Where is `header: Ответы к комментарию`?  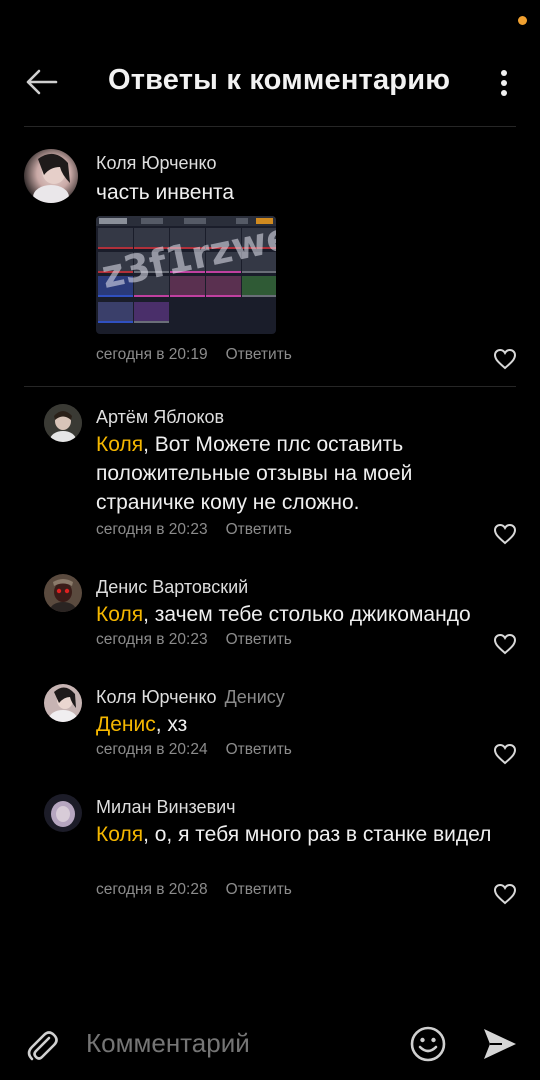 header: Ответы к комментарию is located at coordinates (270, 63).